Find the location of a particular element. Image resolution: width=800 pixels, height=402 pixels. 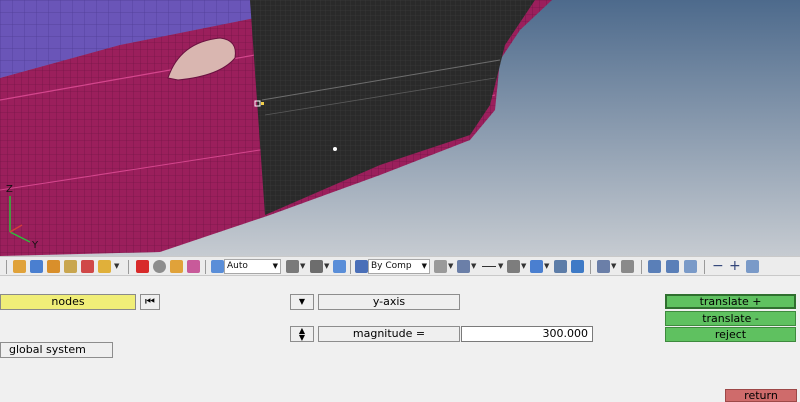

magnitude-toggle: ▲ ▼ is located at coordinates (302, 334).